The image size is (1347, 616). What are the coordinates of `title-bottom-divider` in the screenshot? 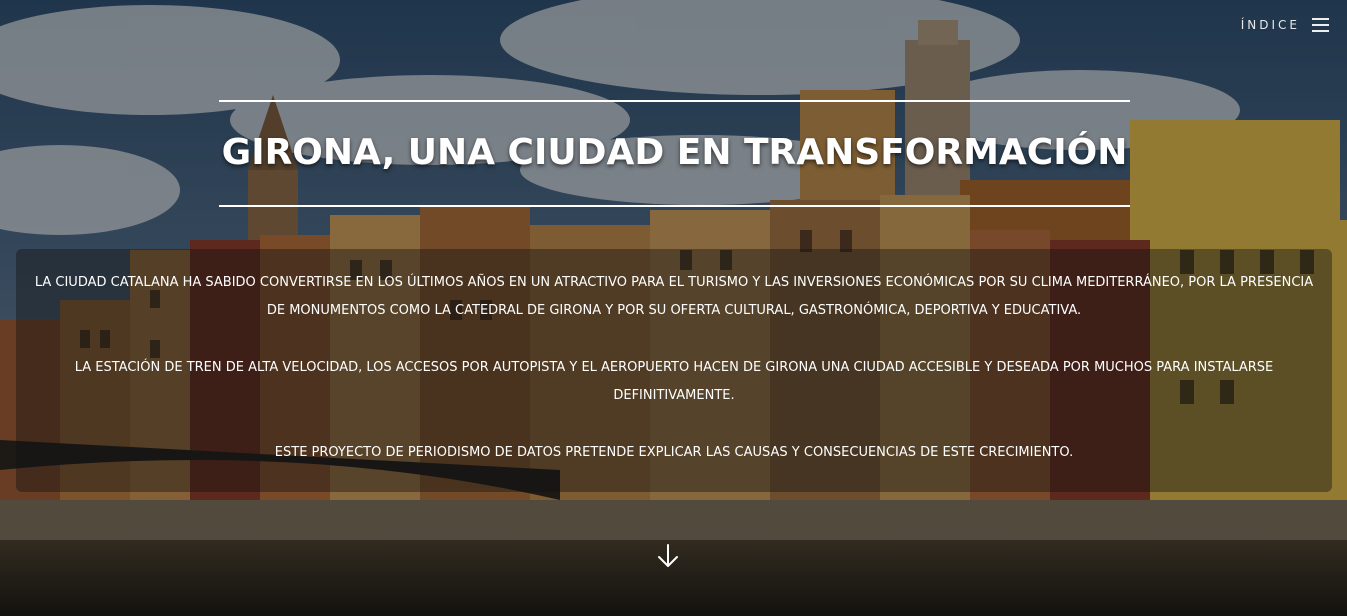 It's located at (674, 206).